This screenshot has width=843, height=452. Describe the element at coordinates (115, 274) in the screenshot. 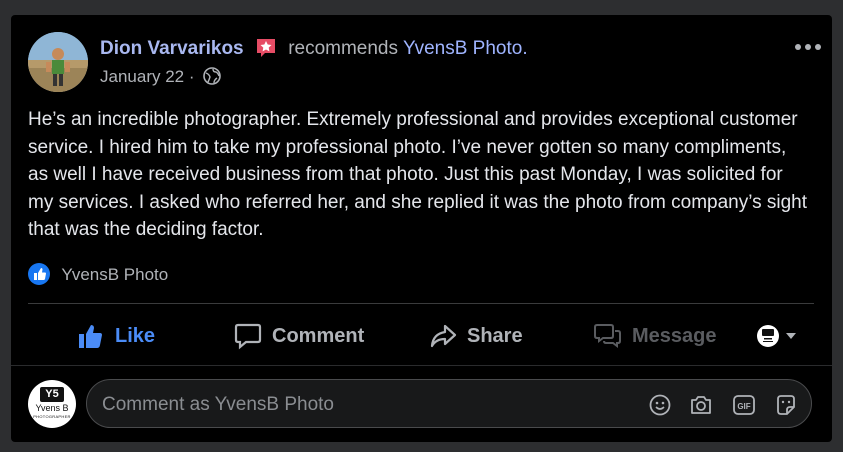

I see `liked-by-text: YvensB Photo` at that location.